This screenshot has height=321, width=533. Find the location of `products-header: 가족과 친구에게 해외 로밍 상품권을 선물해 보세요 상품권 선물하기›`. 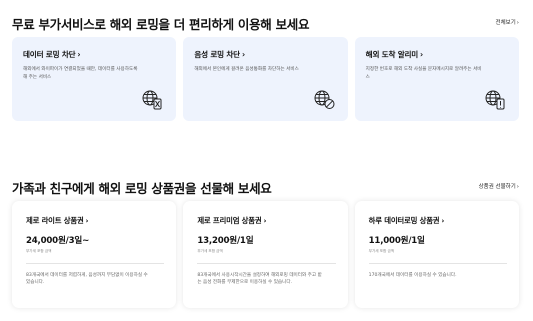

products-header: 가족과 친구에게 해외 로밍 상품권을 선물해 보세요 상품권 선물하기› is located at coordinates (265, 187).